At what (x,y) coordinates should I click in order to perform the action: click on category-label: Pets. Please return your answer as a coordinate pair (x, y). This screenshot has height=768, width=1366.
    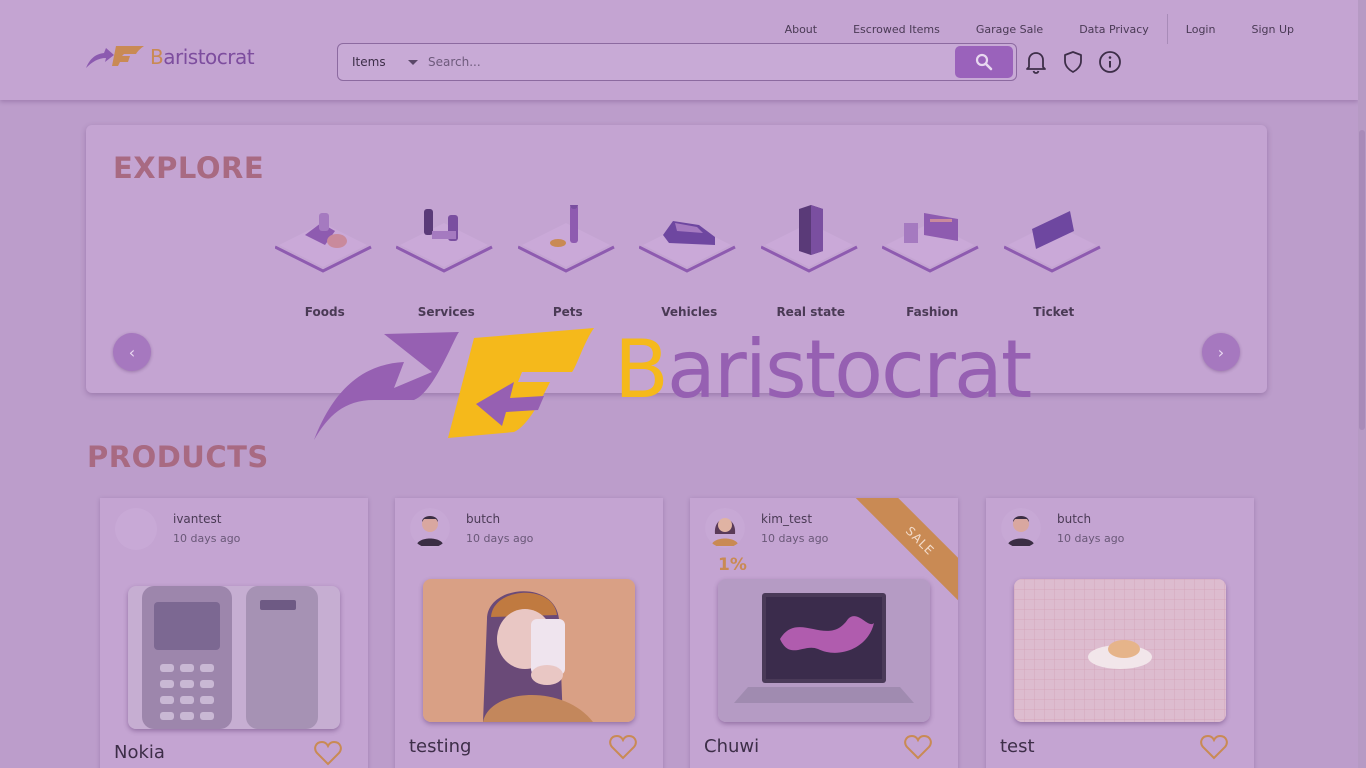
    Looking at the image, I should click on (567, 312).